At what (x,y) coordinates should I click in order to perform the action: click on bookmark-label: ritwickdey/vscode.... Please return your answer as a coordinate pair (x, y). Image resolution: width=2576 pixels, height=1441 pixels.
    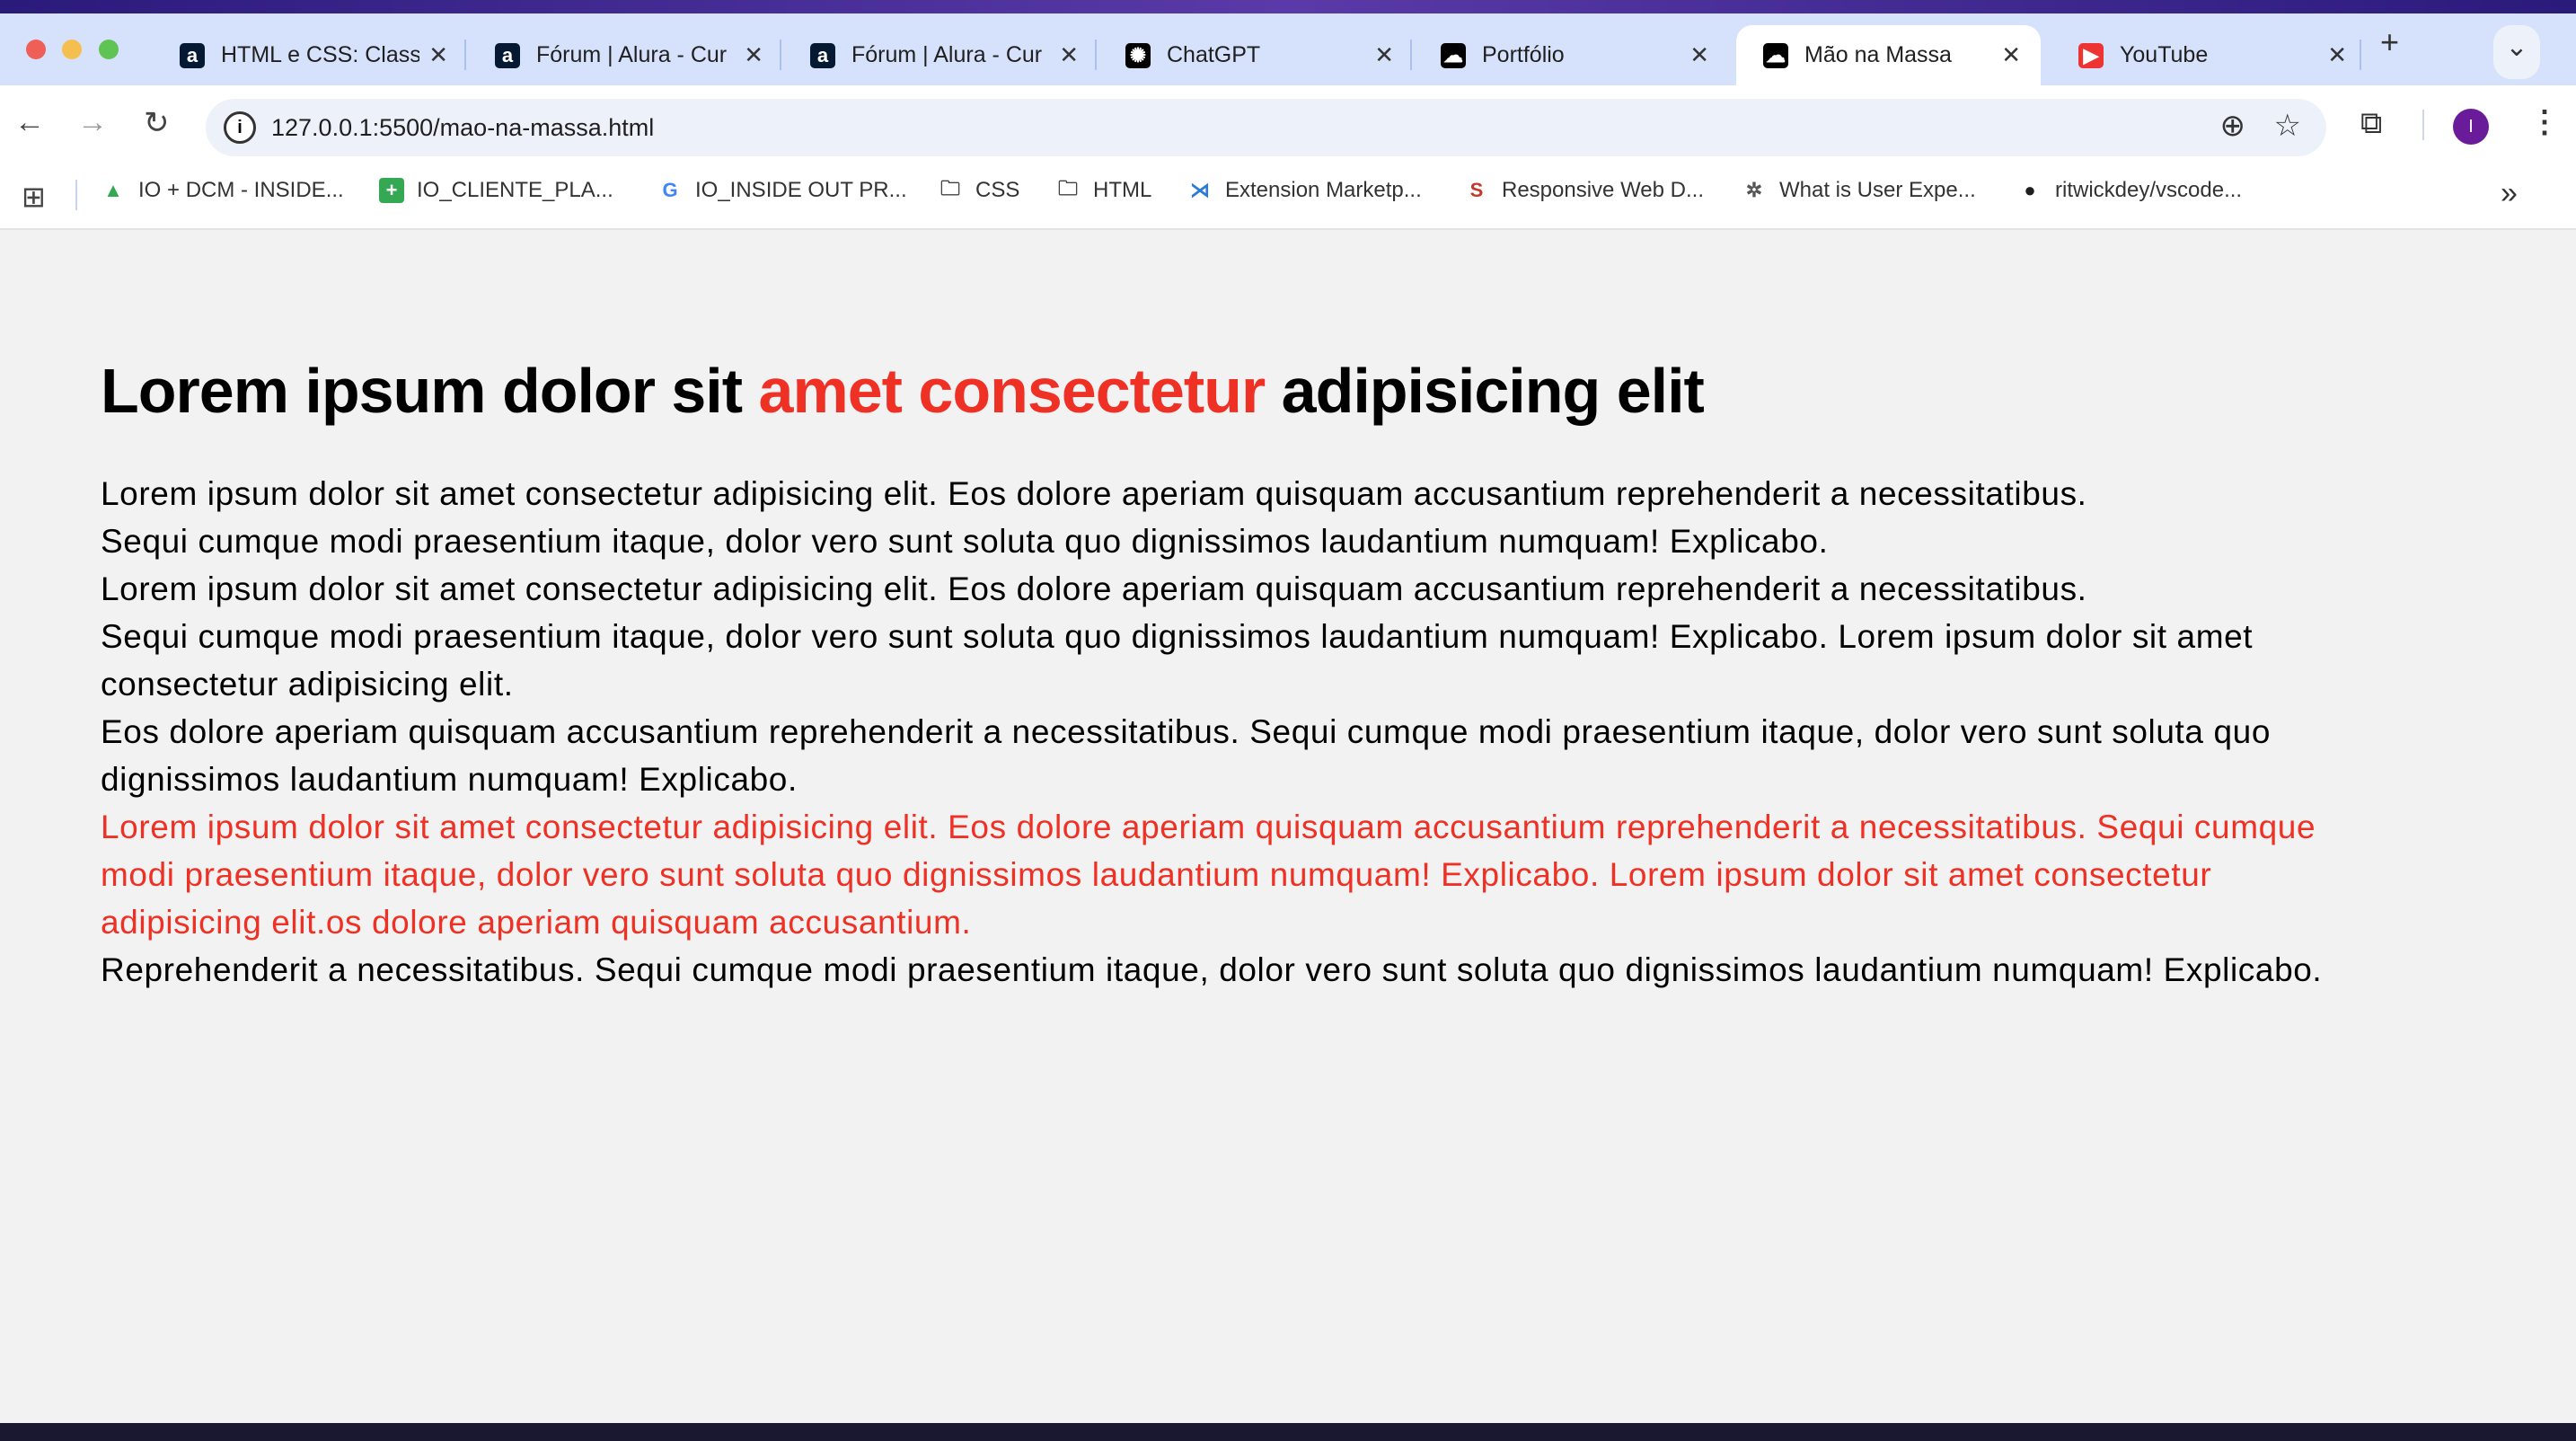
    Looking at the image, I should click on (2149, 190).